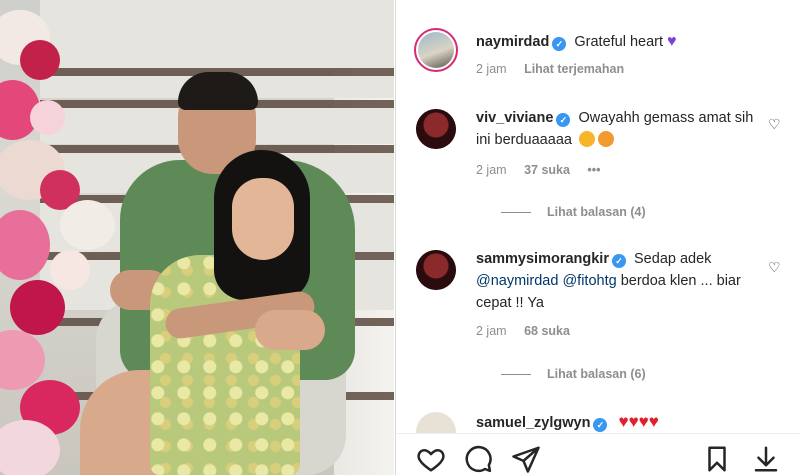 Image resolution: width=800 pixels, height=475 pixels. Describe the element at coordinates (512, 42) in the screenshot. I see `caption-username: naymirdad` at that location.